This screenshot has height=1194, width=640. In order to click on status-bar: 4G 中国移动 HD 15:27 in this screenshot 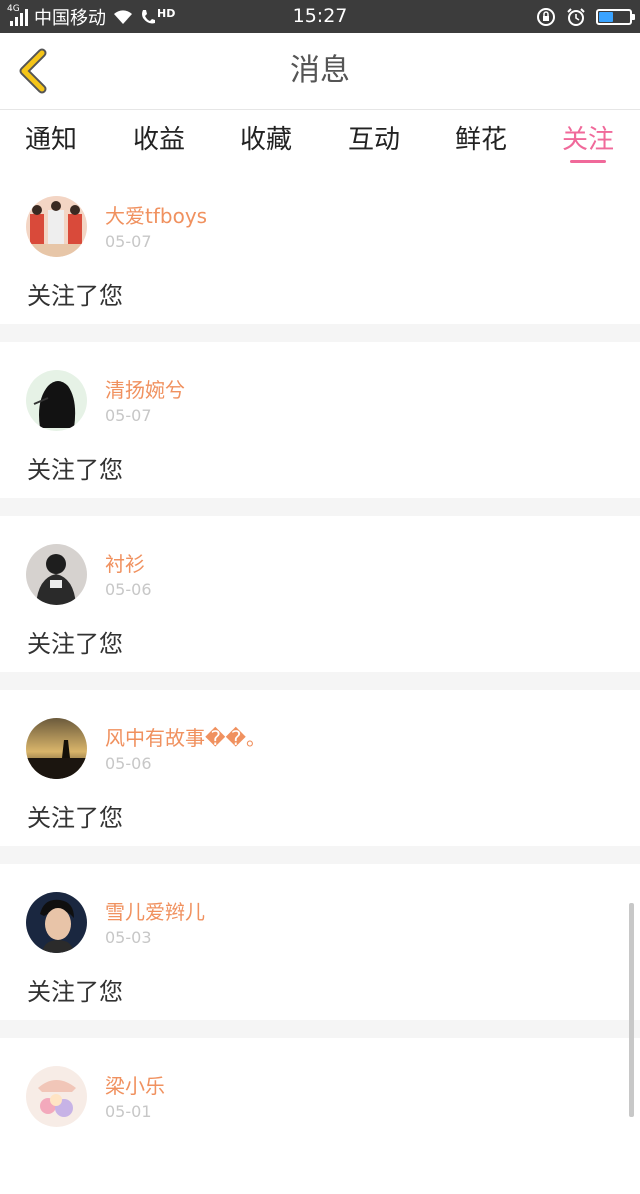, I will do `click(320, 16)`.